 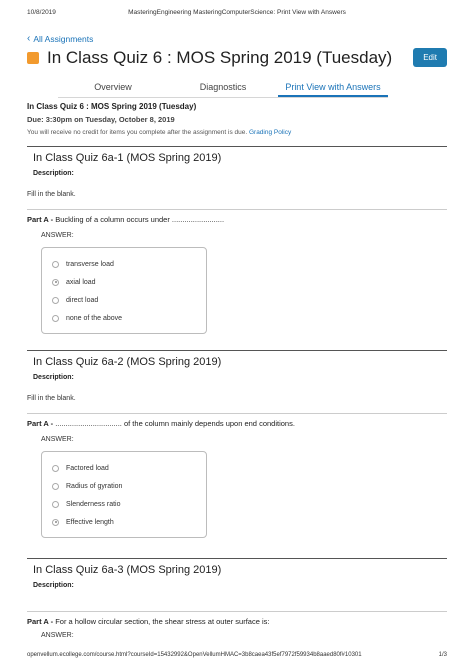 What do you see at coordinates (127, 158) in the screenshot?
I see `question-title: In Class Quiz 6a-1 (MOS Spring 2019)` at bounding box center [127, 158].